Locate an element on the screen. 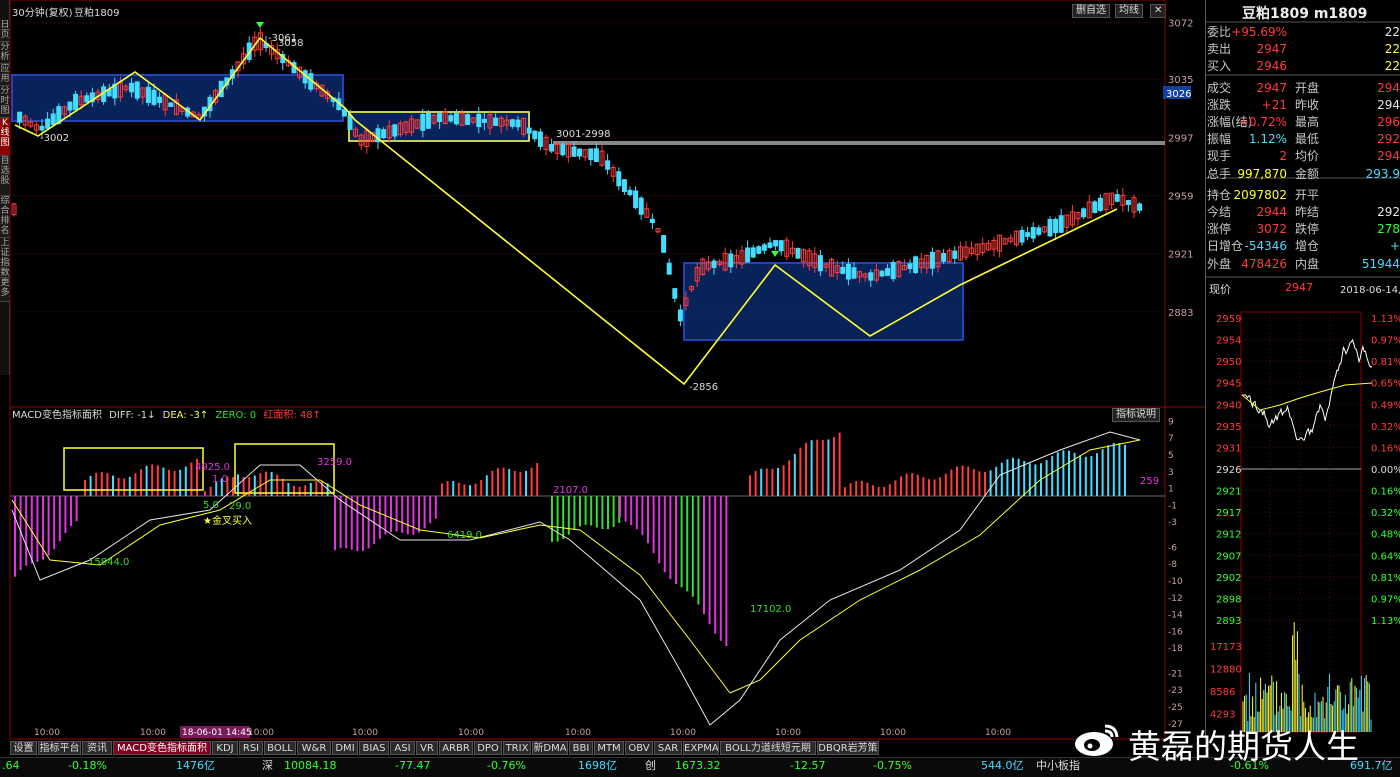 The image size is (1400, 777). indicator-tab: ARBR is located at coordinates (456, 748).